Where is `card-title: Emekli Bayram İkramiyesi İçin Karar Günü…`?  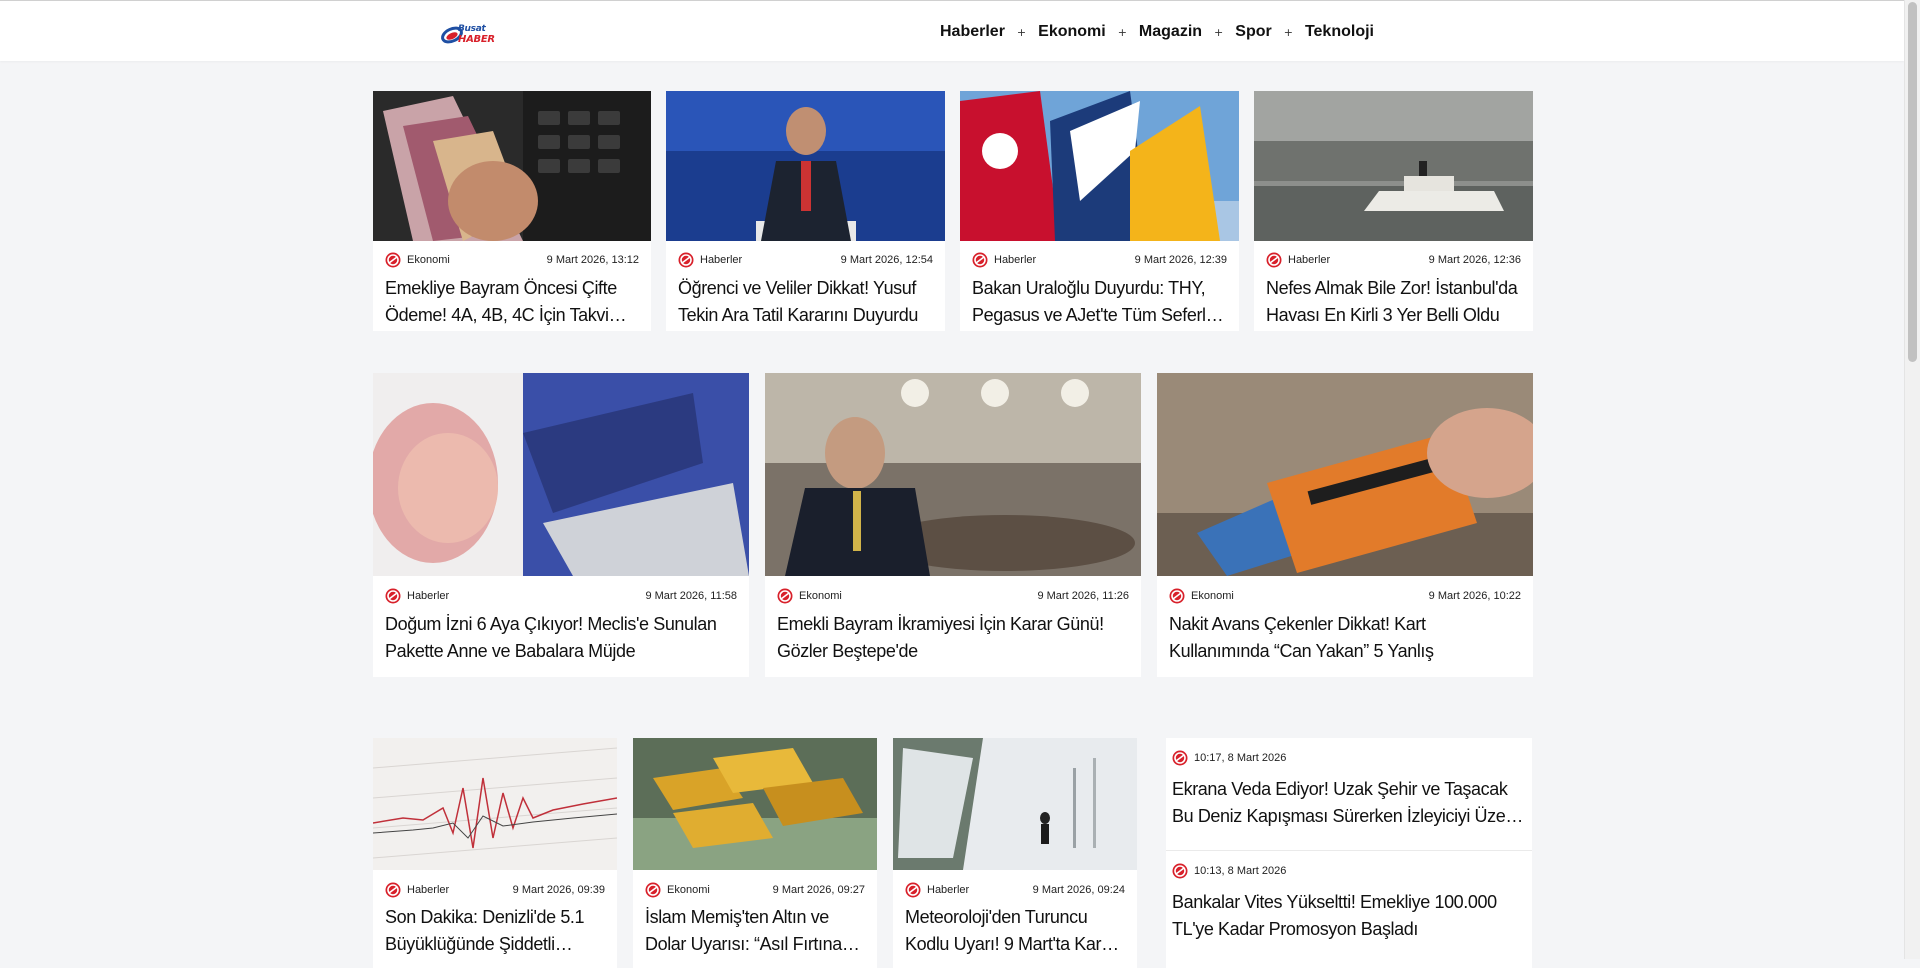 card-title: Emekli Bayram İkramiyesi İçin Karar Günü… is located at coordinates (953, 638).